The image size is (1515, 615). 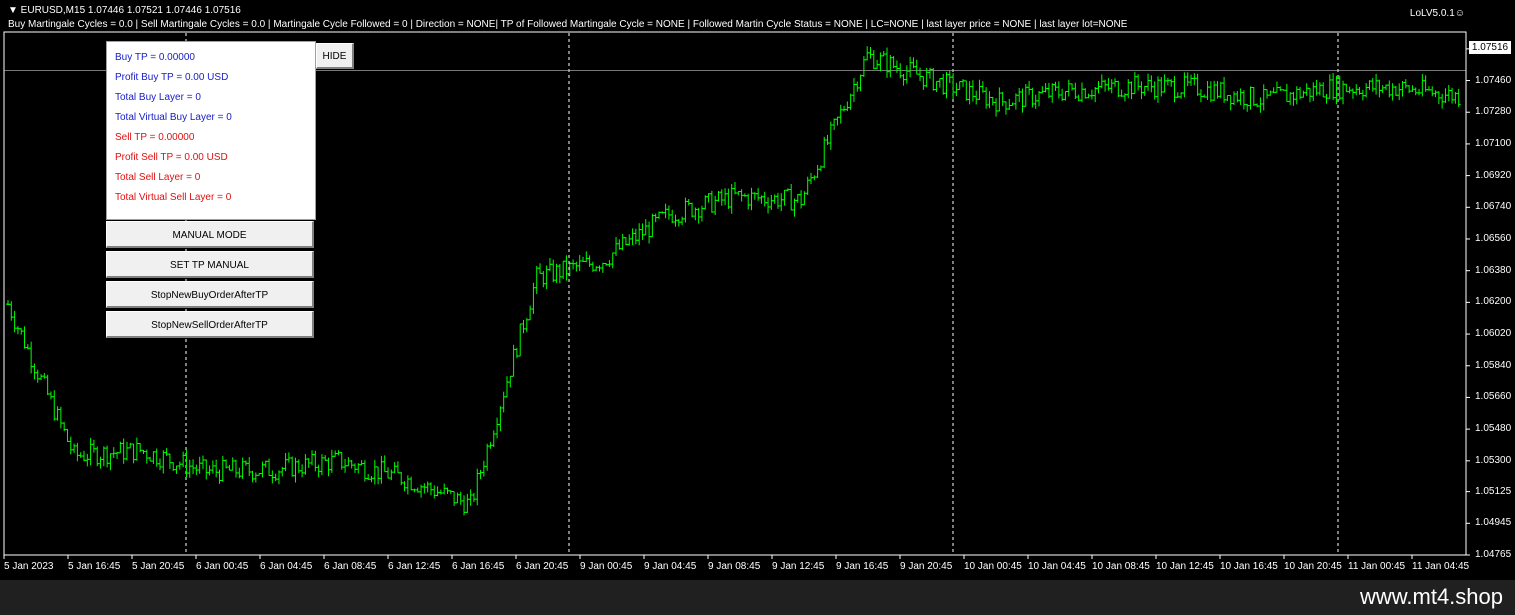 I want to click on price-tick-label: 1.07100, so click(x=1493, y=143).